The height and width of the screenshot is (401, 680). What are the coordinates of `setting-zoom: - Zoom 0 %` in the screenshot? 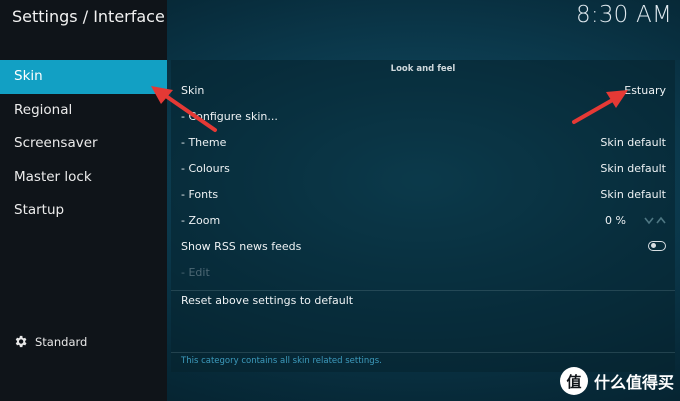 It's located at (423, 221).